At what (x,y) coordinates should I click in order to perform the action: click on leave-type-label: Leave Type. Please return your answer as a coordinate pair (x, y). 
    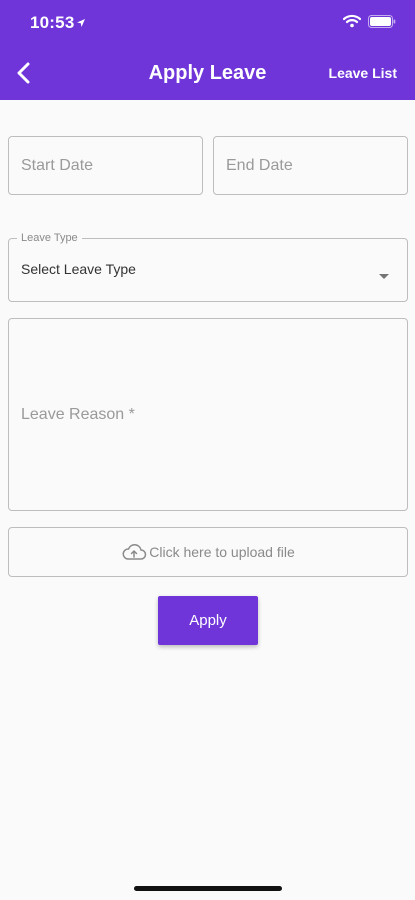
    Looking at the image, I should click on (49, 238).